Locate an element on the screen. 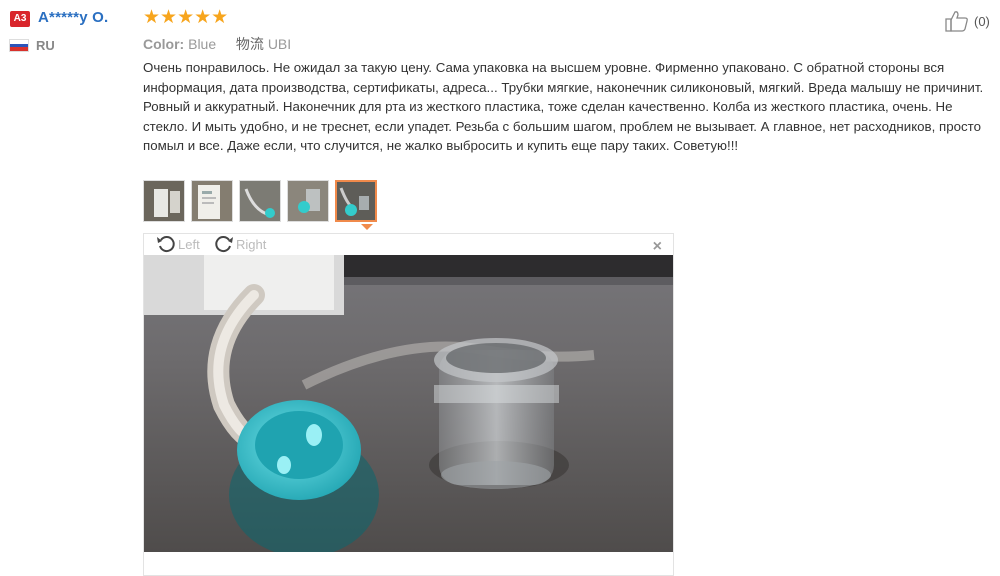  rotate-right-label: Right is located at coordinates (251, 244).